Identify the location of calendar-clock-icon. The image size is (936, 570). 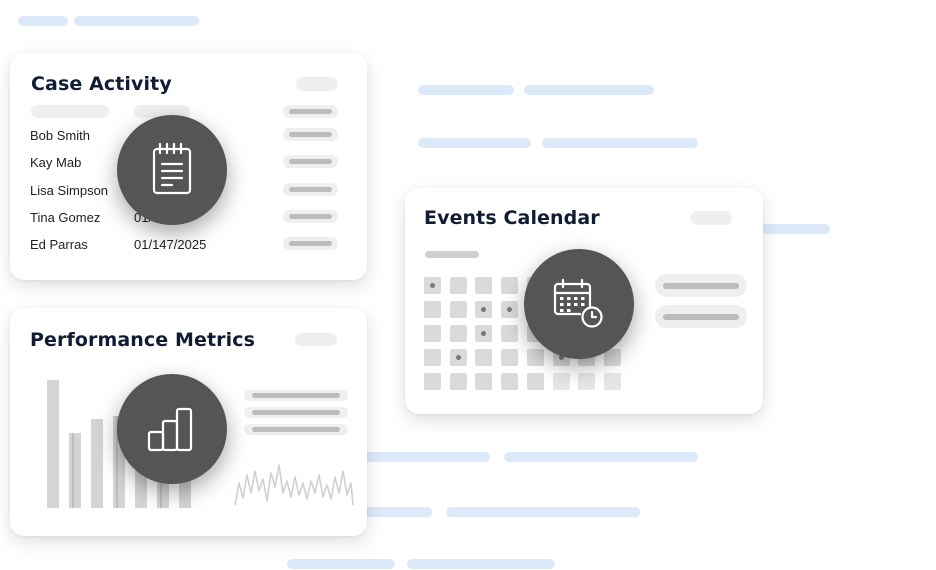
(578, 303).